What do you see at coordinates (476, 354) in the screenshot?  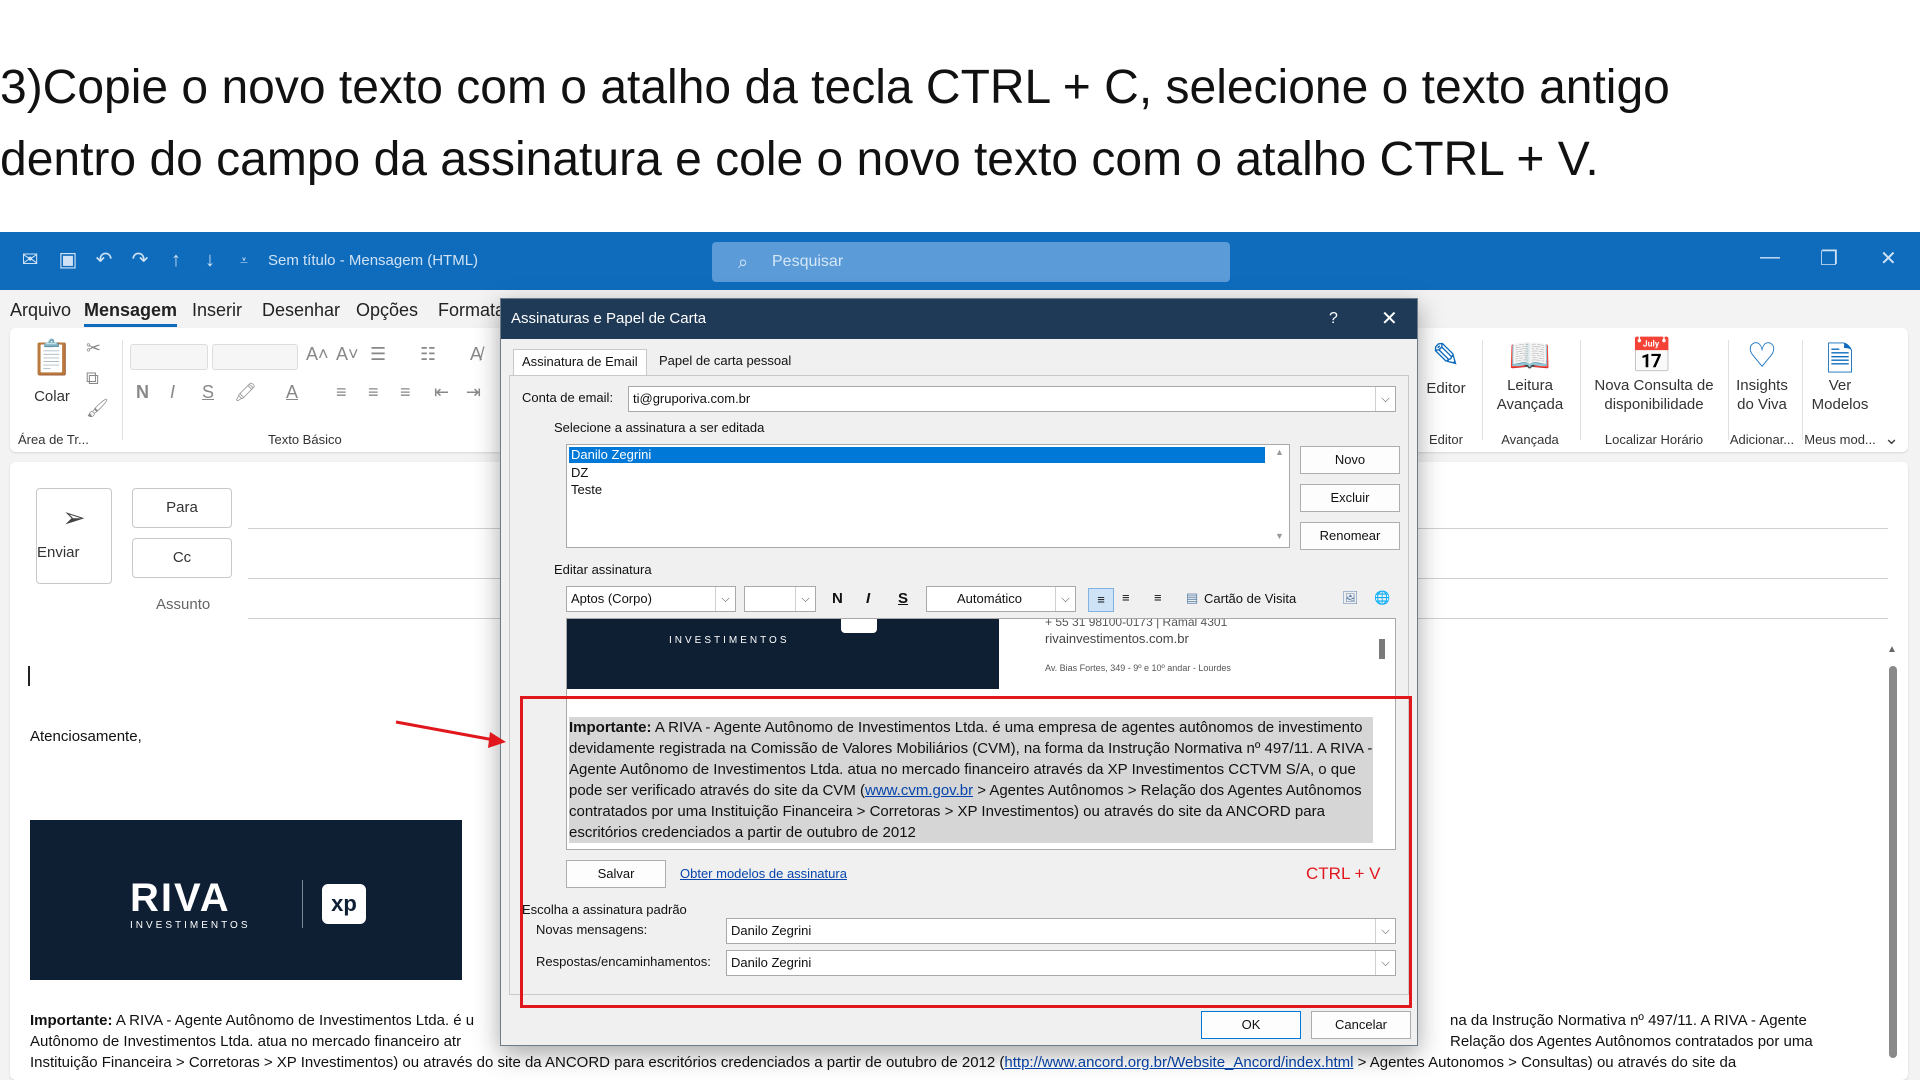 I see `clear-format-icon: A̸` at bounding box center [476, 354].